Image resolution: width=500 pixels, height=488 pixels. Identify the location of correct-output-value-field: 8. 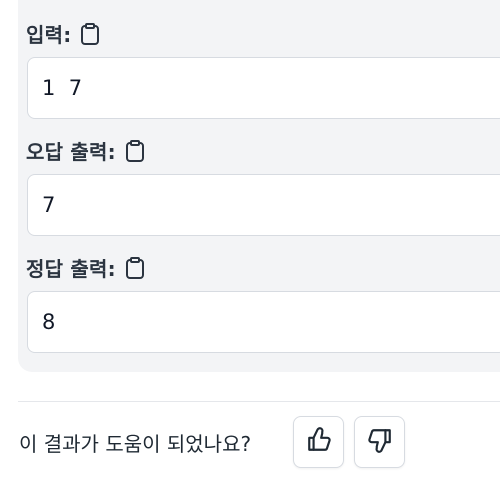
(263, 322).